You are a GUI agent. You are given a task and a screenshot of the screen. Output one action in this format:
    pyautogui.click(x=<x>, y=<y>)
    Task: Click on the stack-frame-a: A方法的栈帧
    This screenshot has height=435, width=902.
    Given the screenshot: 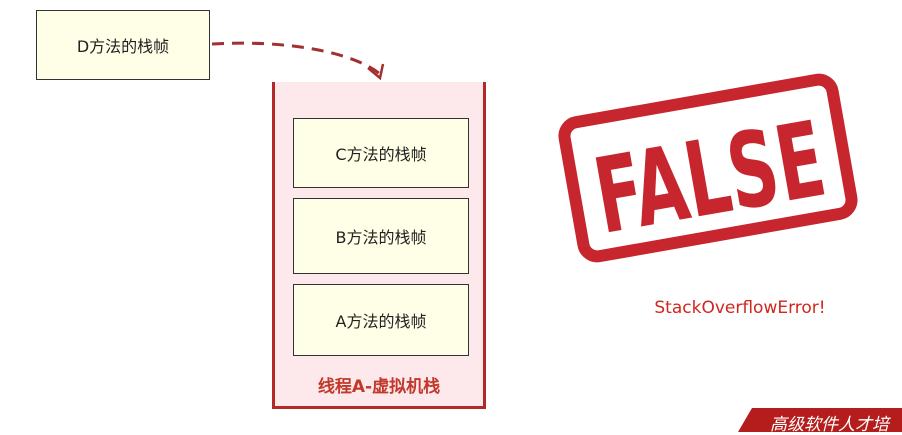 What is the action you would take?
    pyautogui.click(x=381, y=320)
    